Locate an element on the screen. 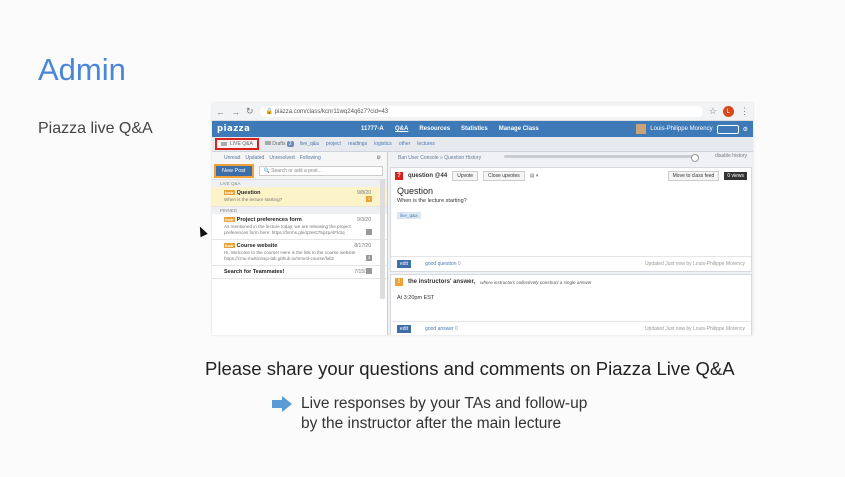 This screenshot has height=477, width=845. top-nav: Q&A Resources Statistics Manage Class is located at coordinates (467, 129).